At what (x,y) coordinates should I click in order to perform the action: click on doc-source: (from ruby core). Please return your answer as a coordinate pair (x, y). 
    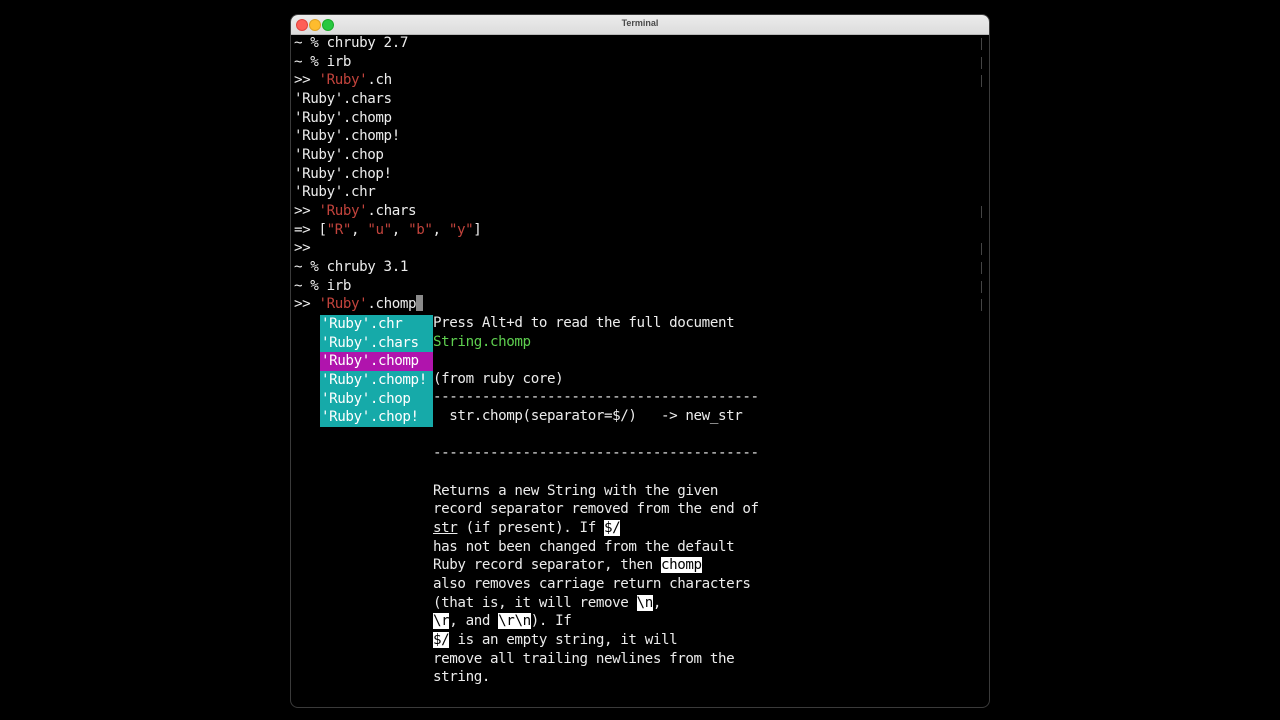
    Looking at the image, I should click on (498, 379).